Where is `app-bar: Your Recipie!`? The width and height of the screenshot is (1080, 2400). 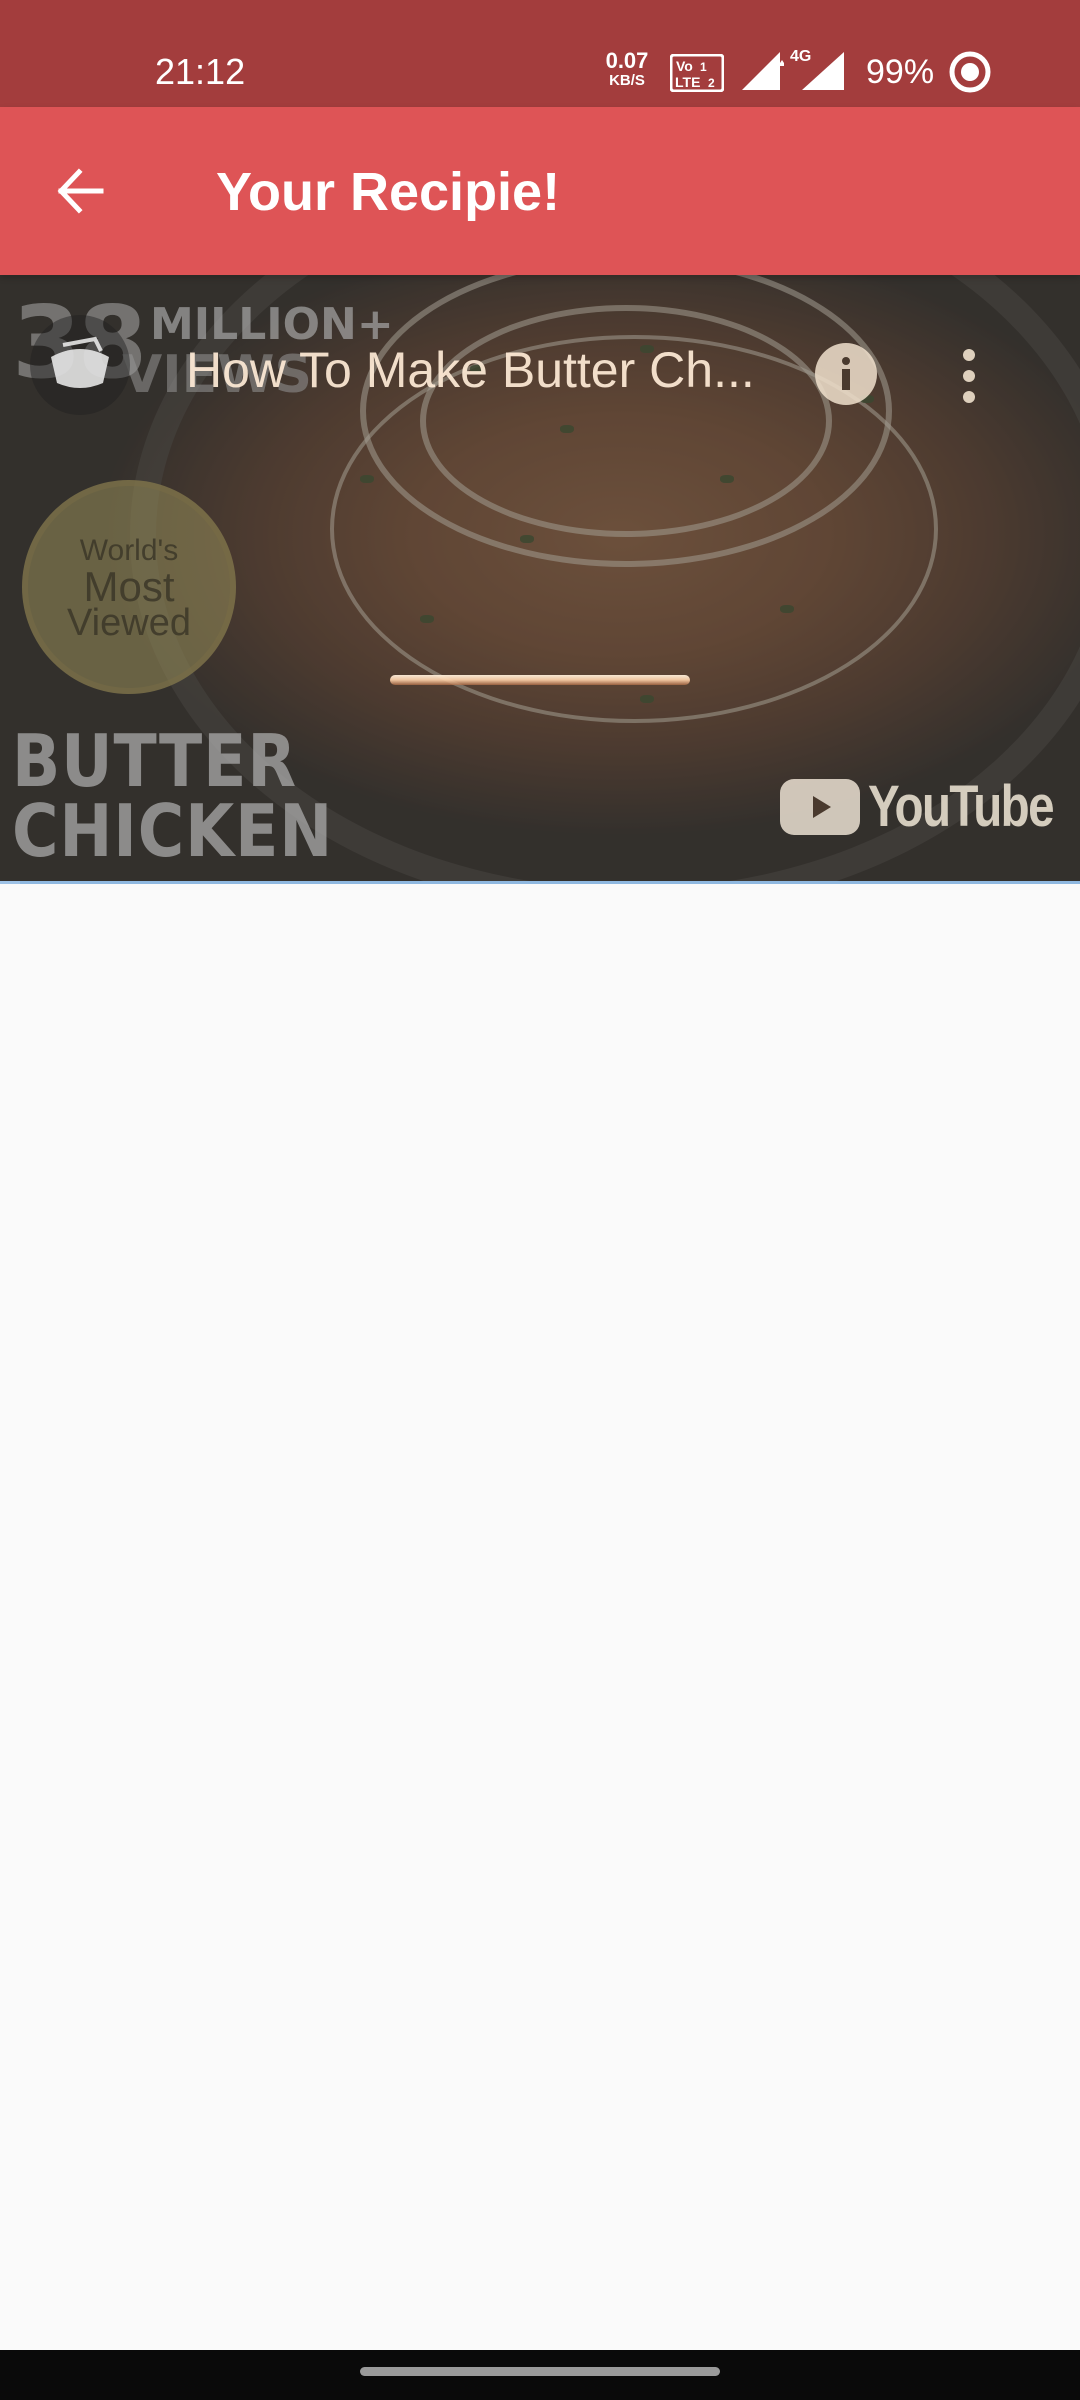
app-bar: Your Recipie! is located at coordinates (540, 191).